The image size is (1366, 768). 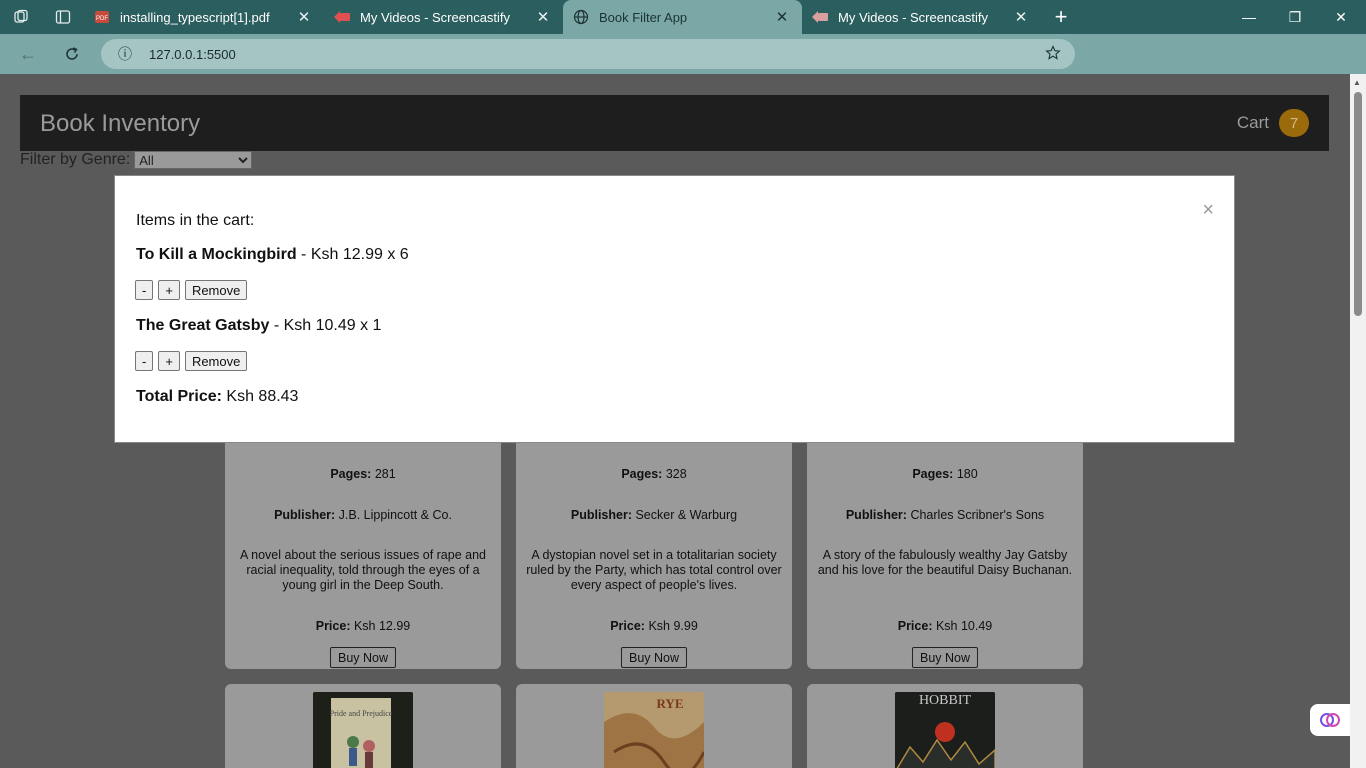 I want to click on card-publisher: Publisher: J.B. Lippincott & Co., so click(x=363, y=515).